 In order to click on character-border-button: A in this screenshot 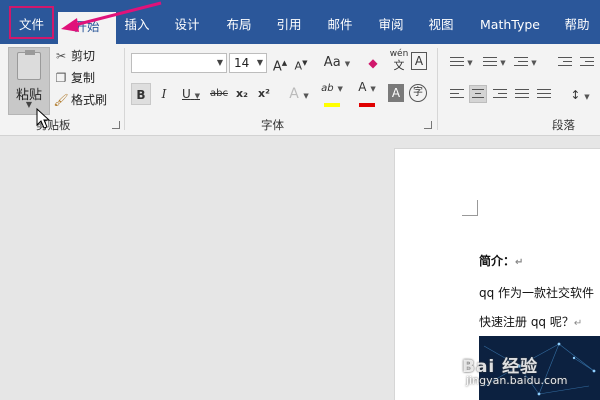, I will do `click(419, 61)`.